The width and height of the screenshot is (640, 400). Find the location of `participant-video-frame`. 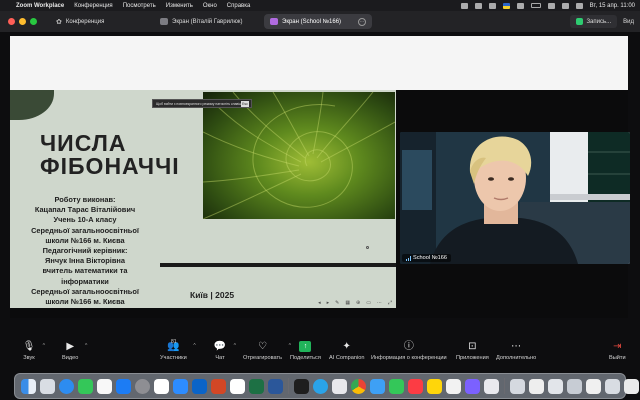

participant-video-frame is located at coordinates (515, 198).